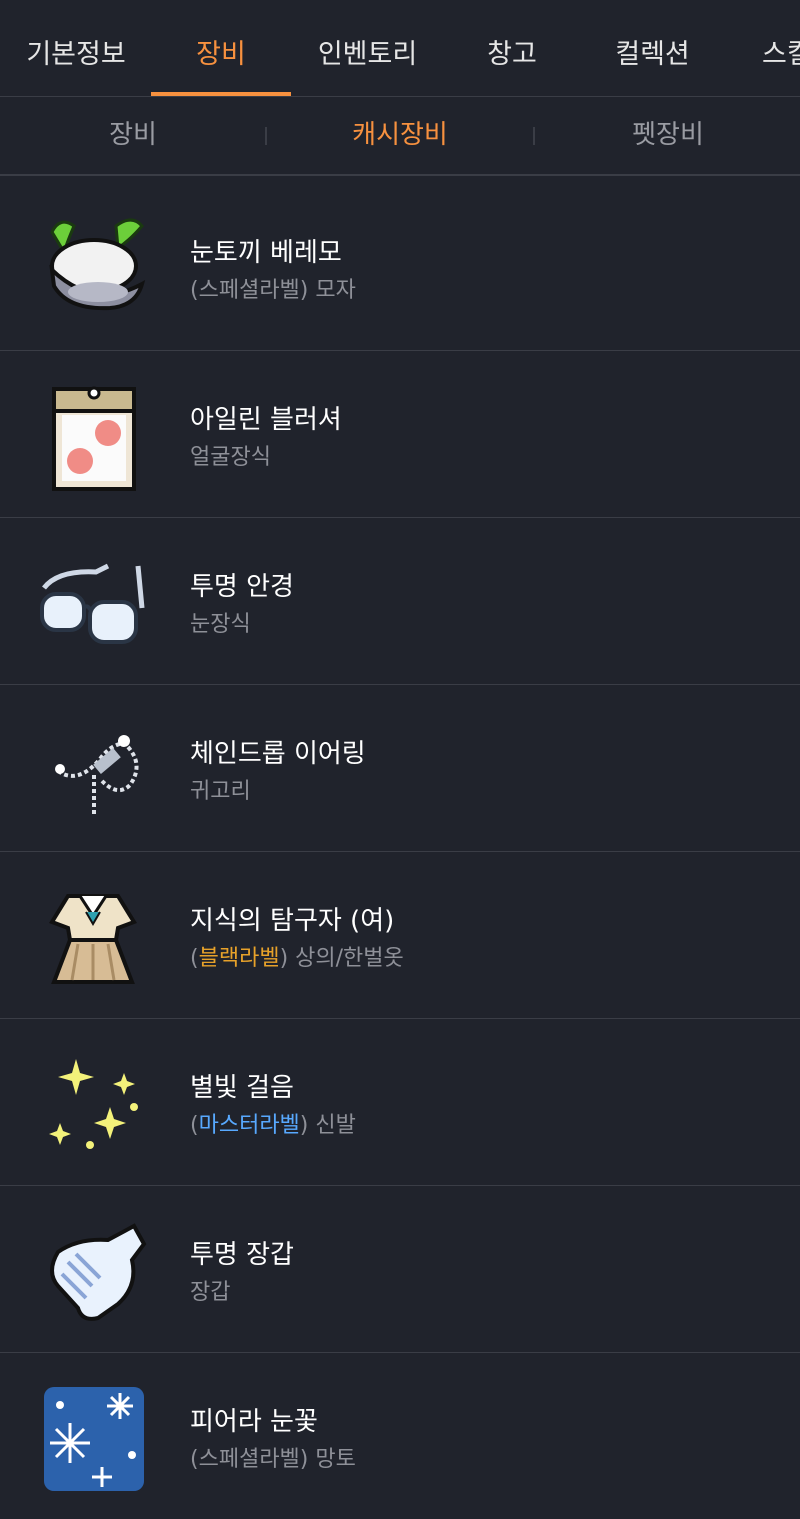  Describe the element at coordinates (266, 420) in the screenshot. I see `item-name: 아일린 블러셔` at that location.